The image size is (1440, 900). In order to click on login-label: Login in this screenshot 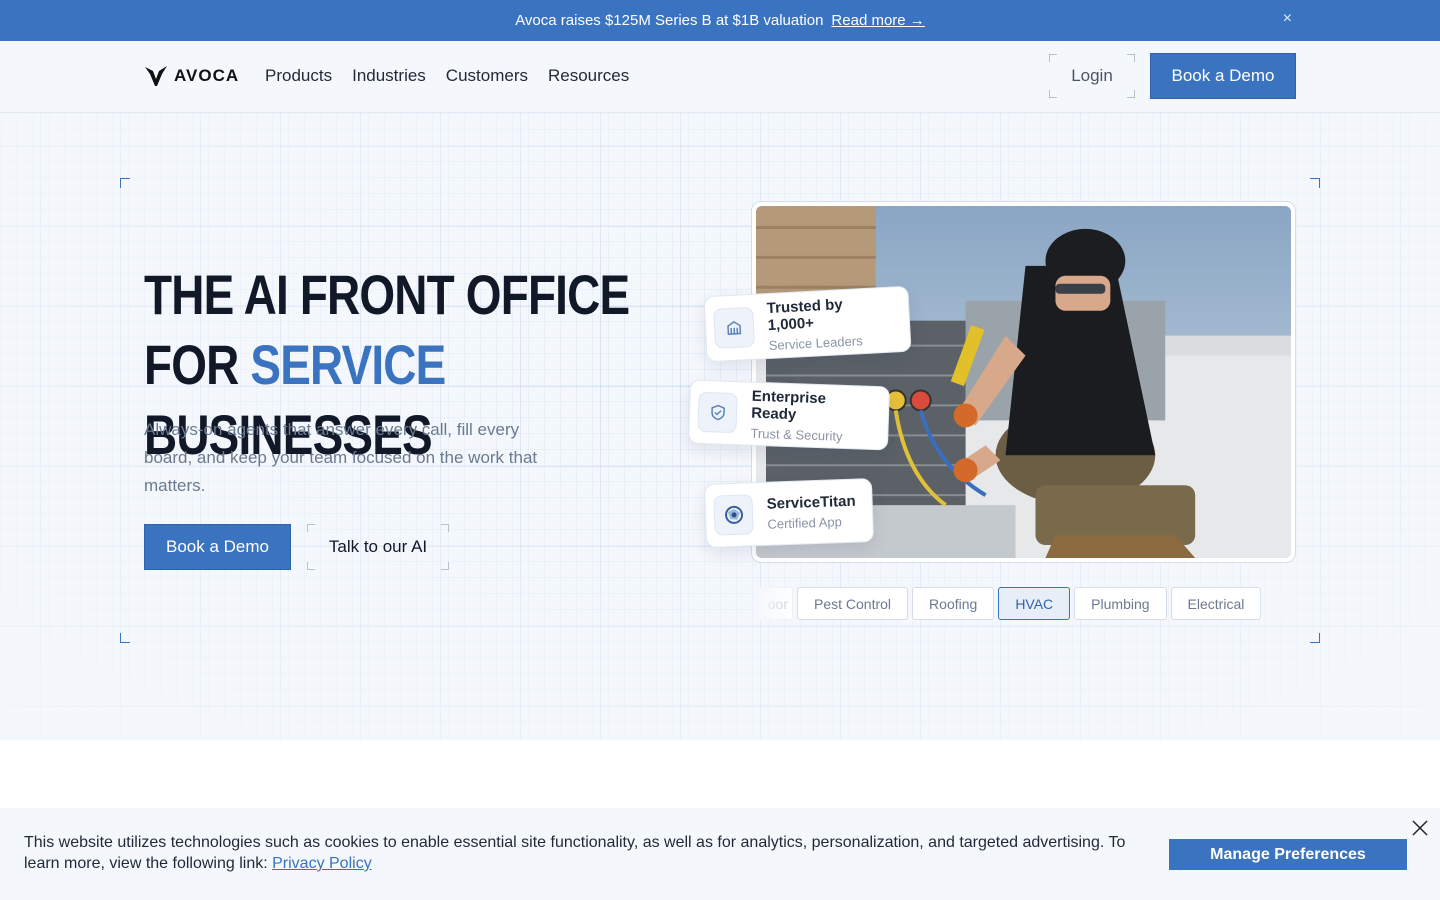, I will do `click(1092, 75)`.